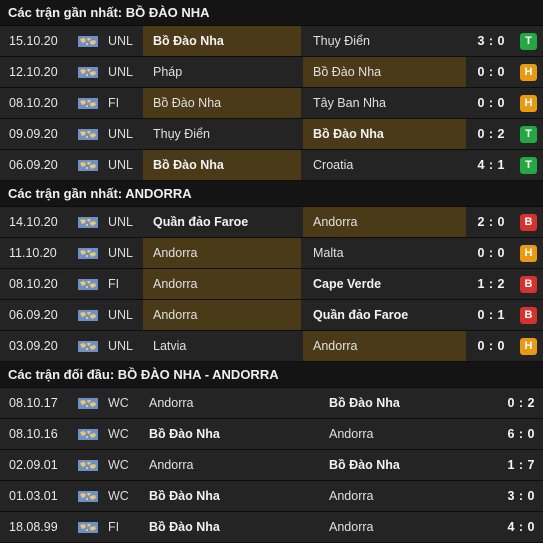 The width and height of the screenshot is (543, 543). What do you see at coordinates (33, 165) in the screenshot?
I see `match-date: 06.09.20` at bounding box center [33, 165].